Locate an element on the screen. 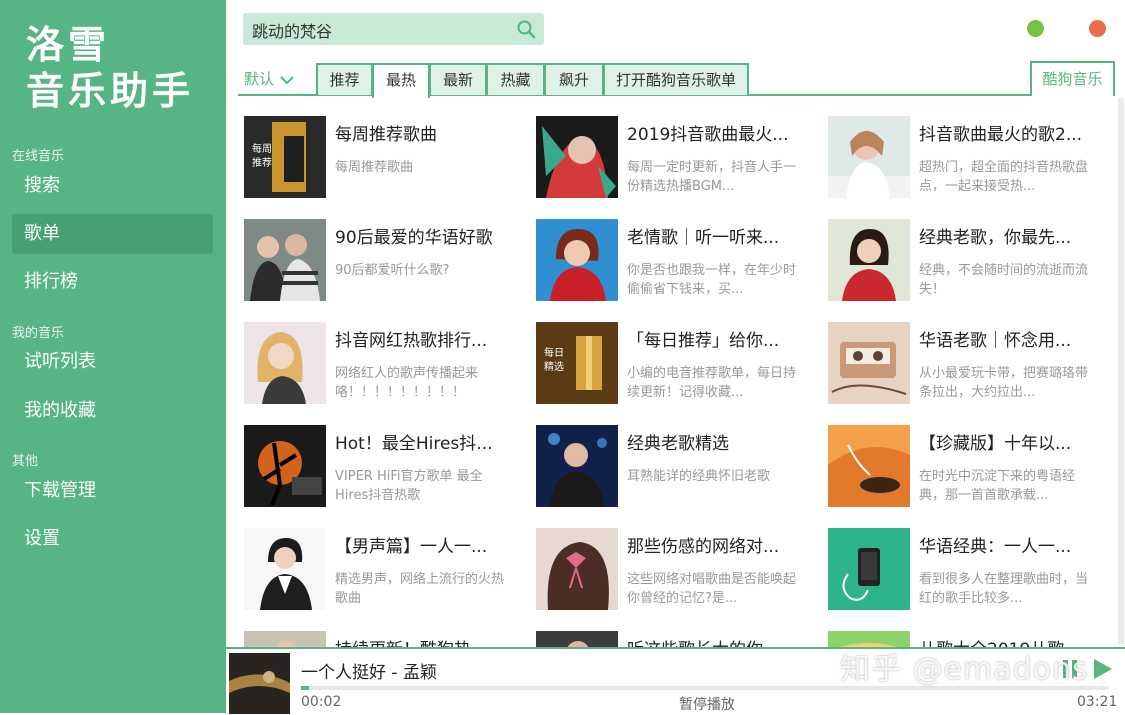  playlist-card: 抖音网红热歌排行... 网络红人的歌声传播起来咯！！！！！！！！！ is located at coordinates (390, 364).